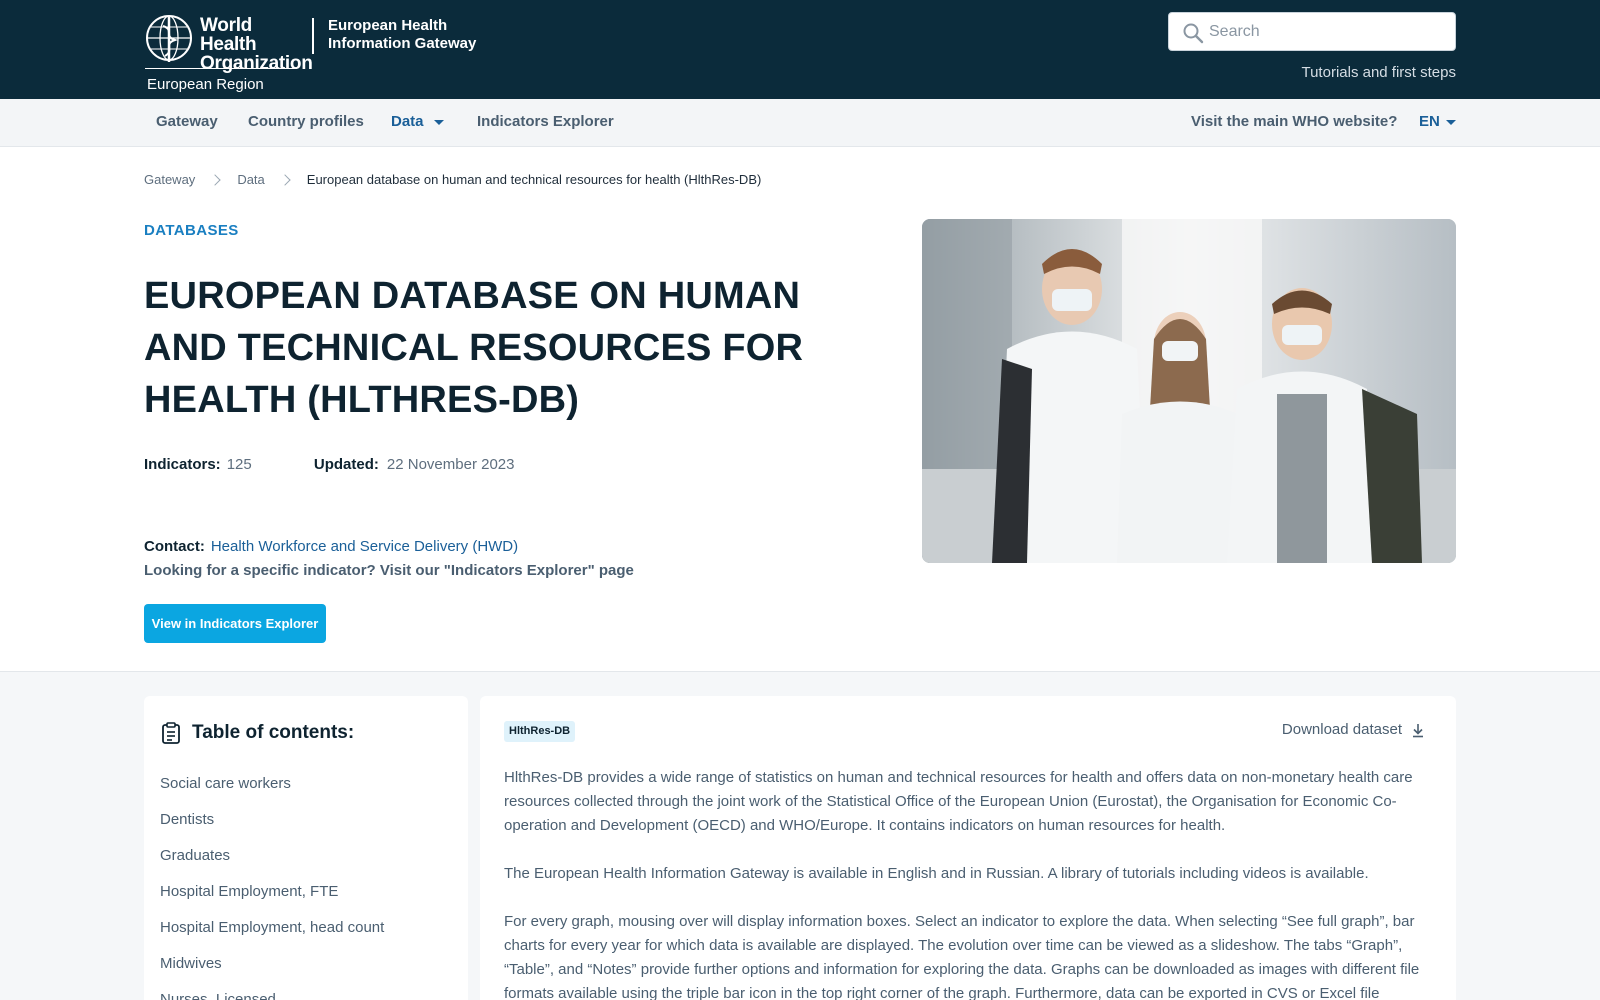  I want to click on site-title: European Health Information Gateway, so click(413, 35).